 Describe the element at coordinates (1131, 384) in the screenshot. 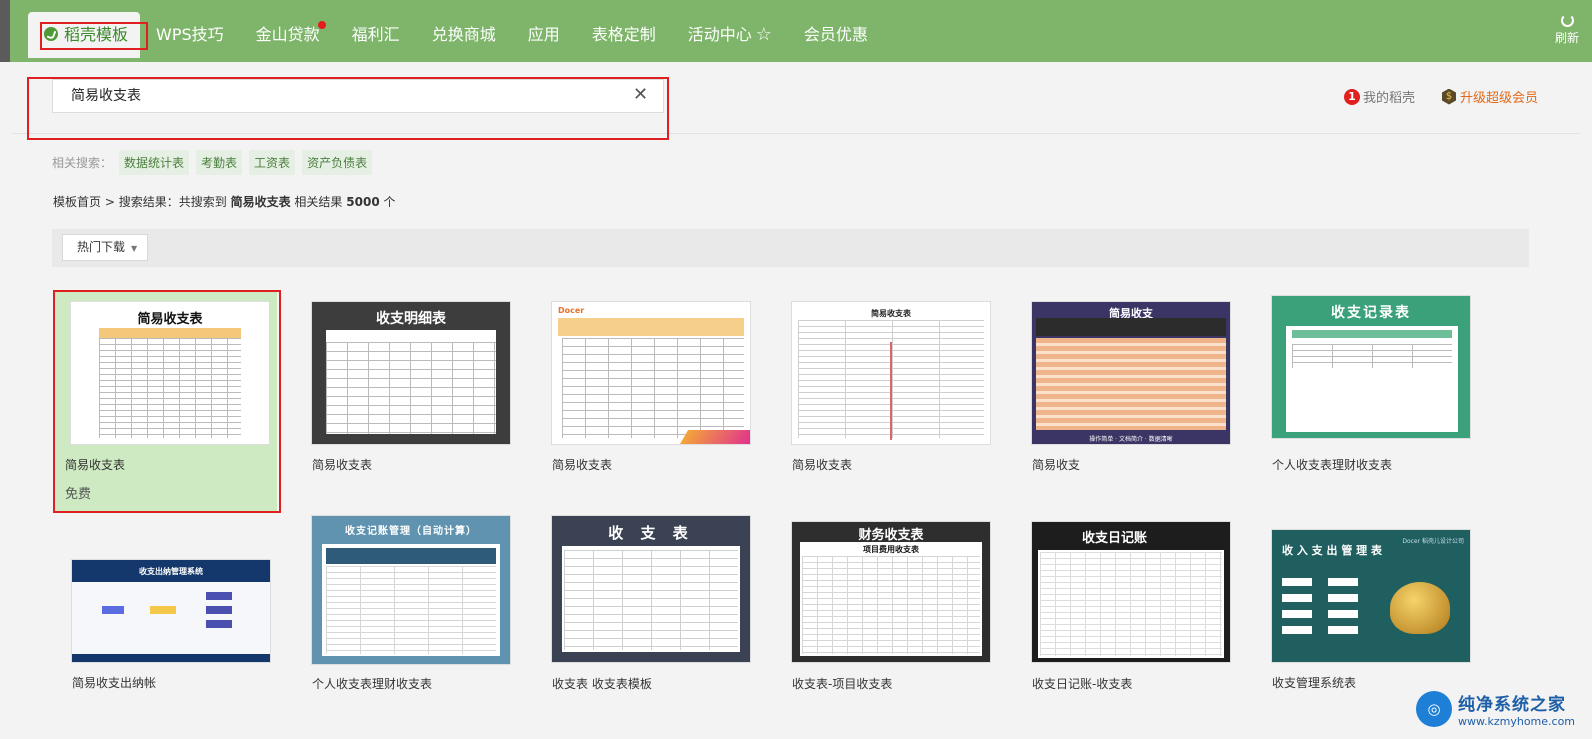

I see `thumb-rows` at that location.